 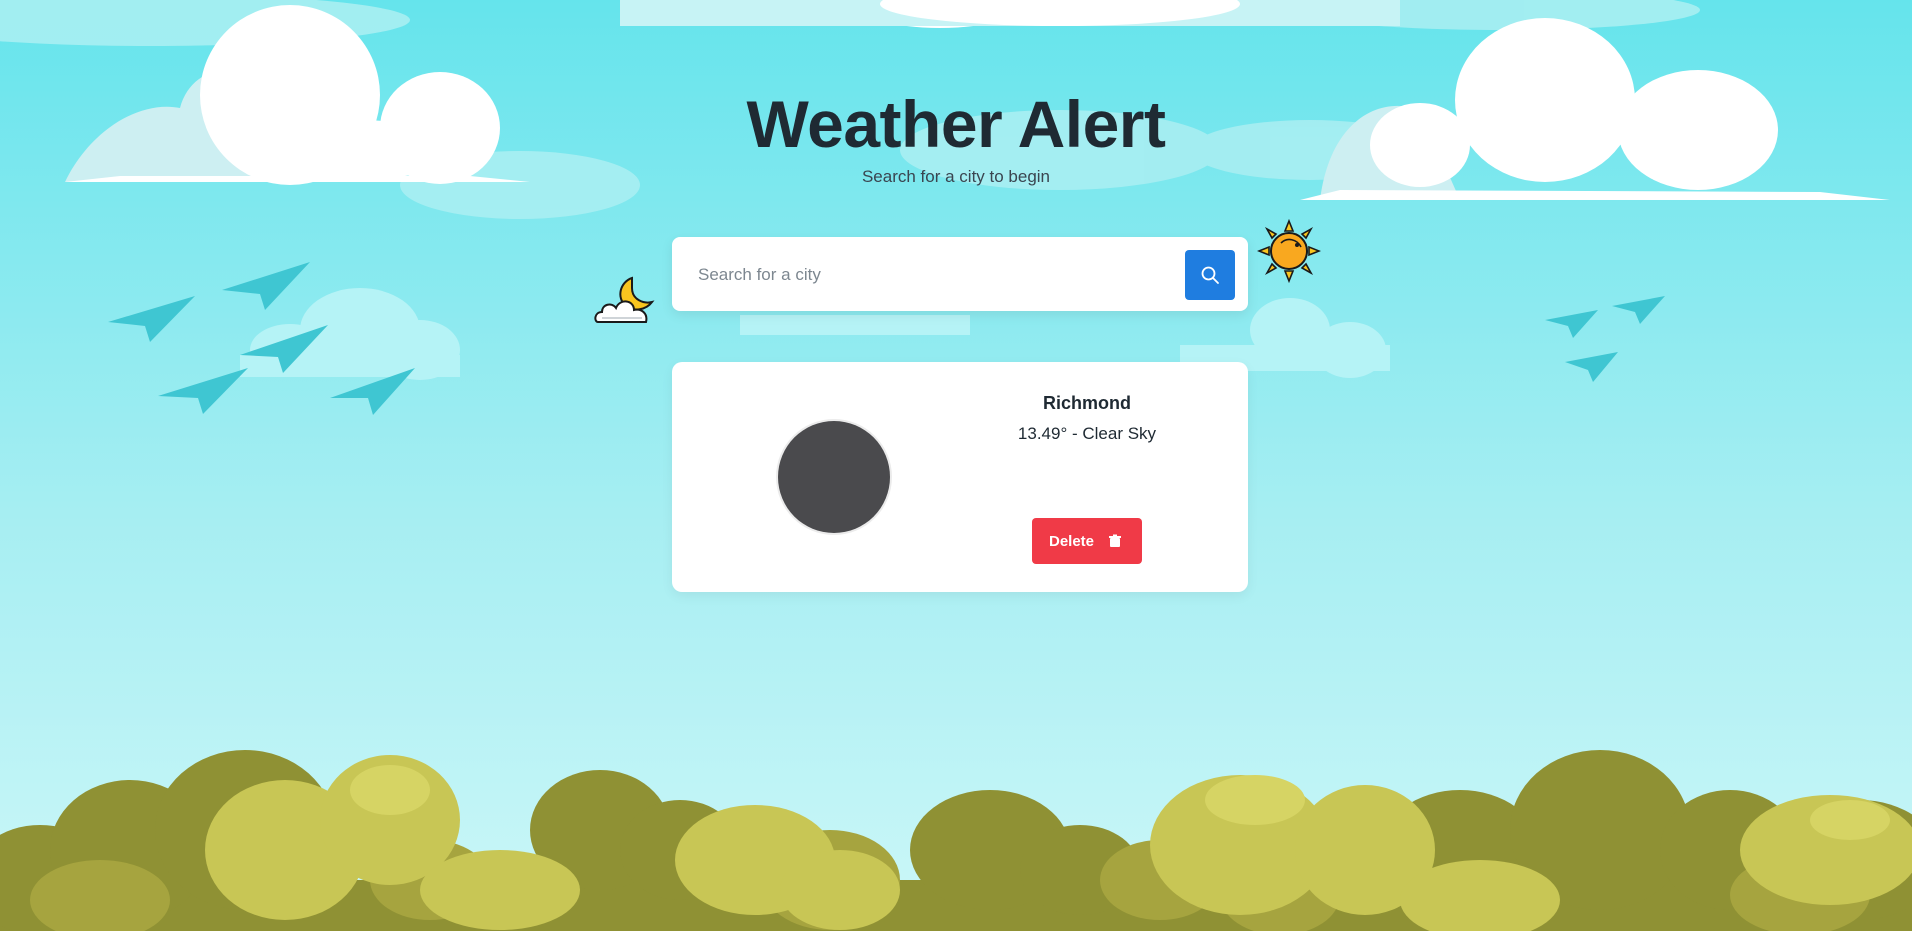 What do you see at coordinates (1010, 14) in the screenshot?
I see `top-clouds` at bounding box center [1010, 14].